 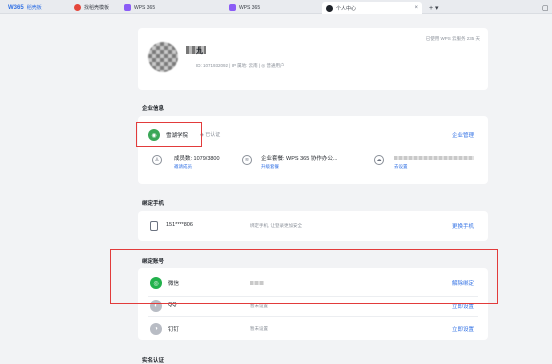 I want to click on tab-w365-home: W365 稻壳板, so click(x=25, y=7).